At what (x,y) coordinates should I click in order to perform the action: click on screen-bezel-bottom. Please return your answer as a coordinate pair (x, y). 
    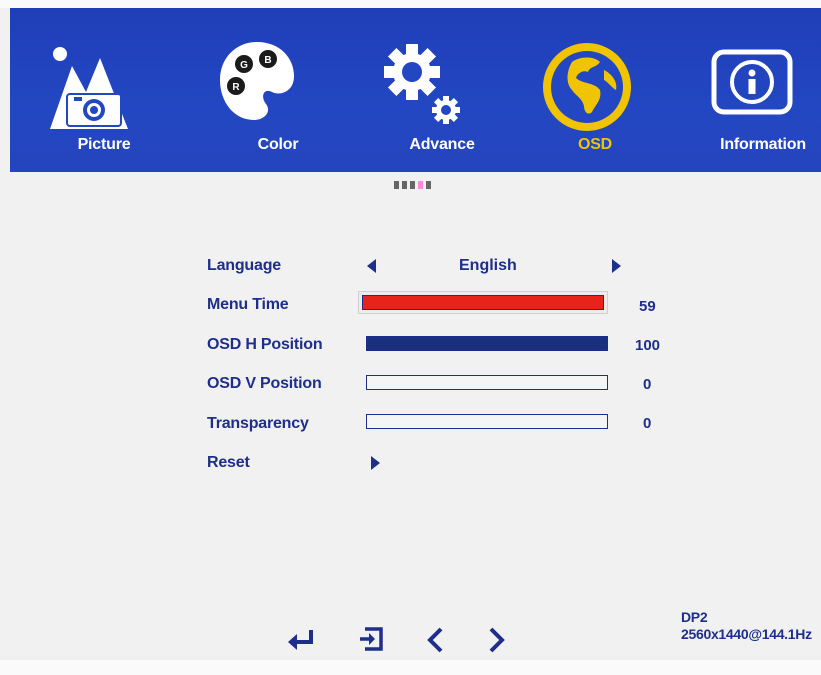
    Looking at the image, I should click on (410, 667).